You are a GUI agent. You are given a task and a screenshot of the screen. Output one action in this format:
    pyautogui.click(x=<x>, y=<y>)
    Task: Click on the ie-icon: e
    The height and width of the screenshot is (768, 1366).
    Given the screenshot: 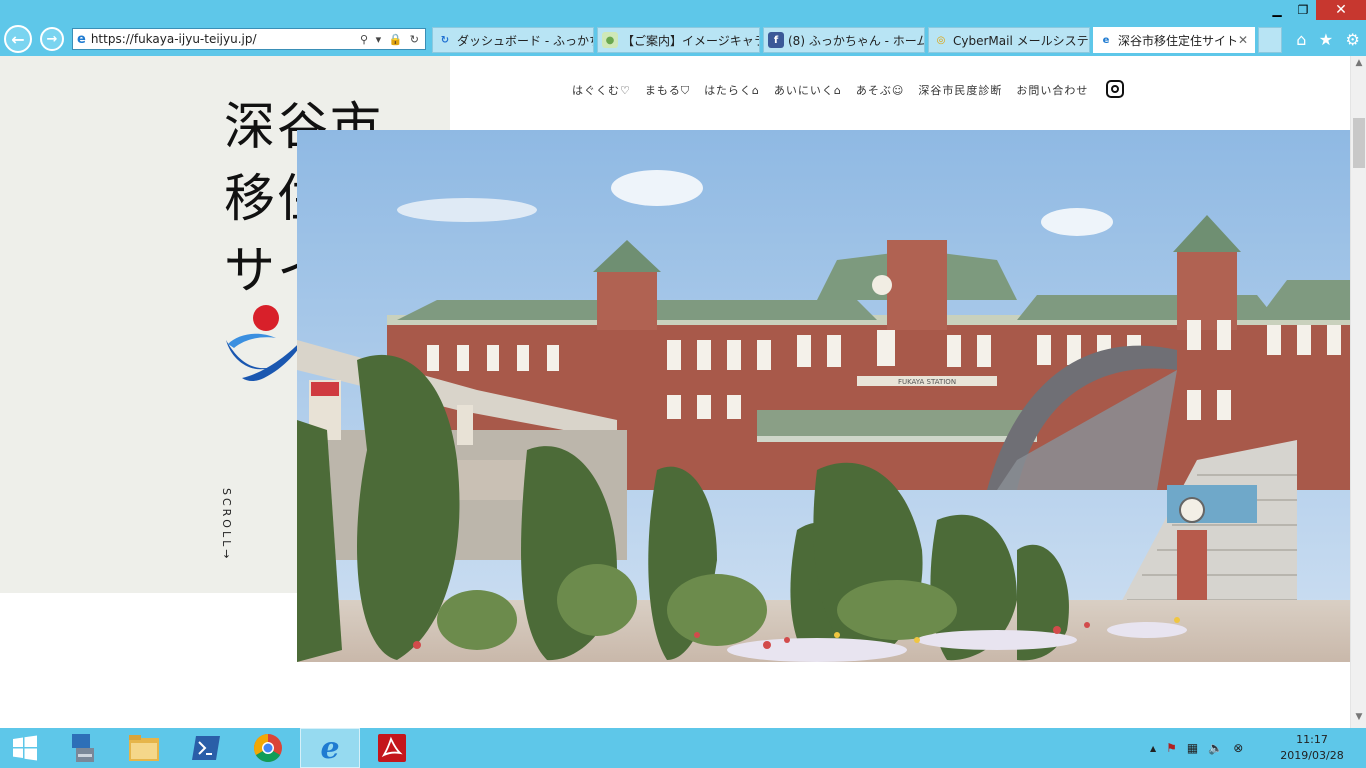 What is the action you would take?
    pyautogui.click(x=81, y=39)
    